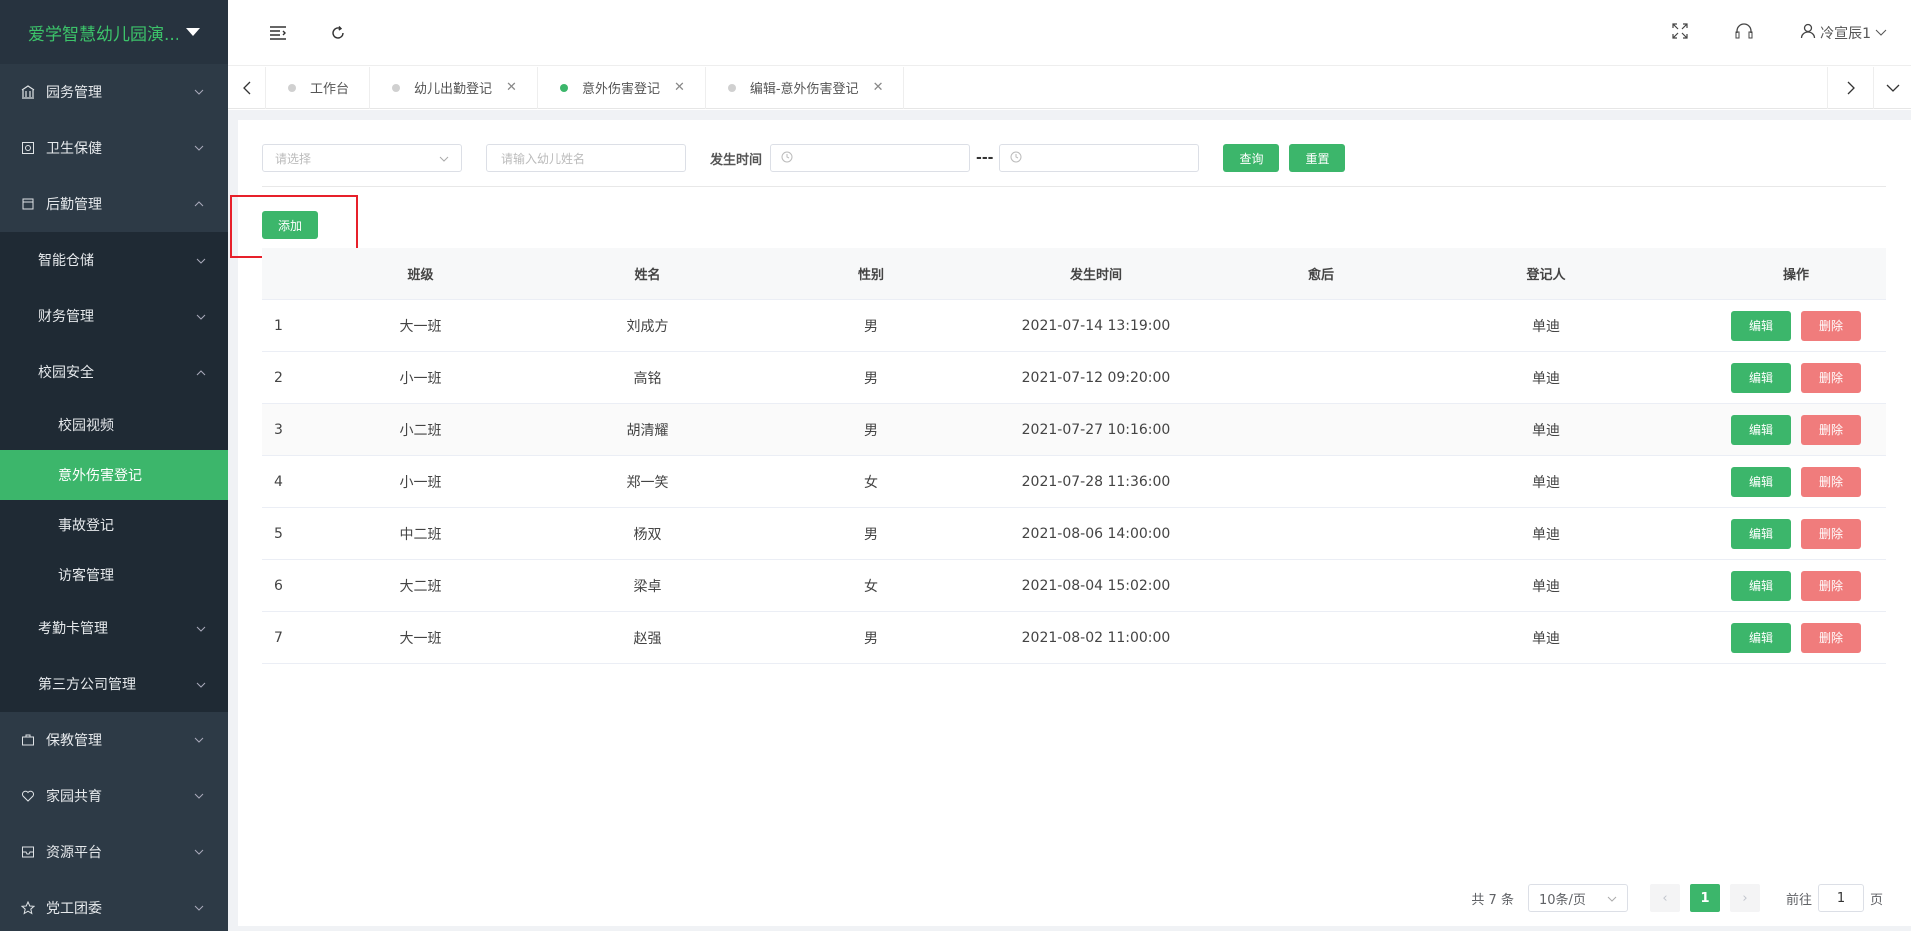 This screenshot has height=931, width=1911. I want to click on inbox-icon, so click(28, 852).